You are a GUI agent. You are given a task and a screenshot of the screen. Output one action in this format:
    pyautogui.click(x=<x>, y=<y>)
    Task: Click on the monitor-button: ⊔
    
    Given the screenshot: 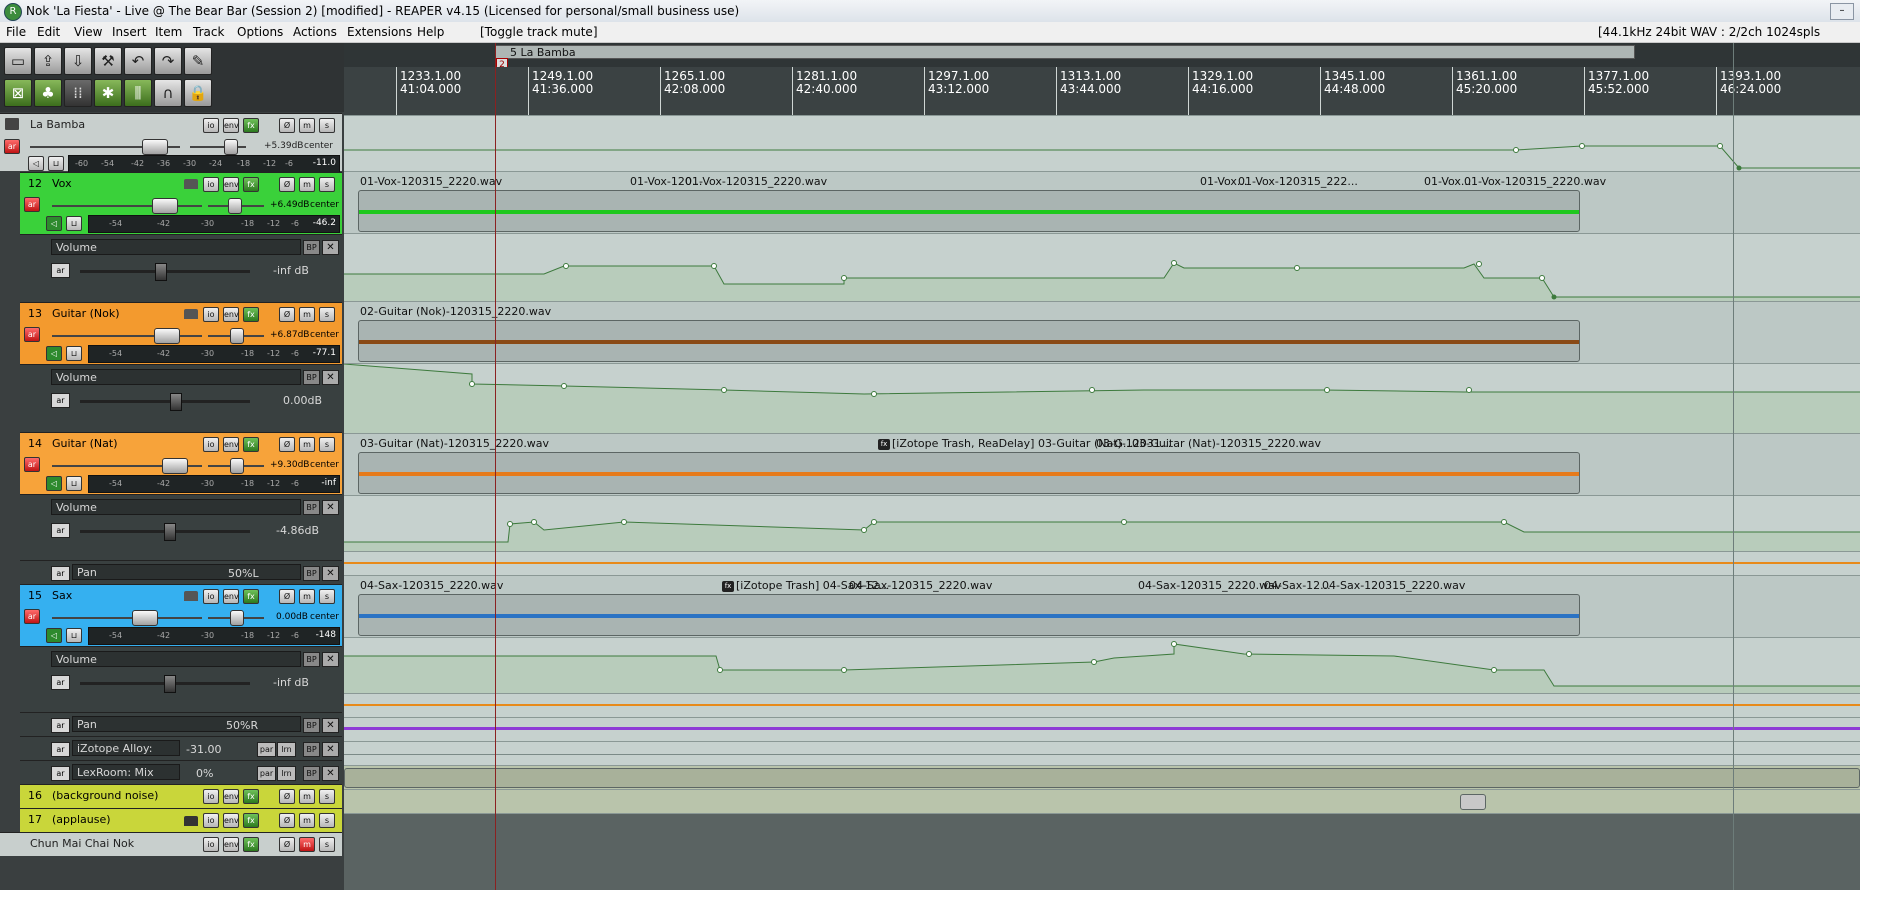 What is the action you would take?
    pyautogui.click(x=56, y=163)
    